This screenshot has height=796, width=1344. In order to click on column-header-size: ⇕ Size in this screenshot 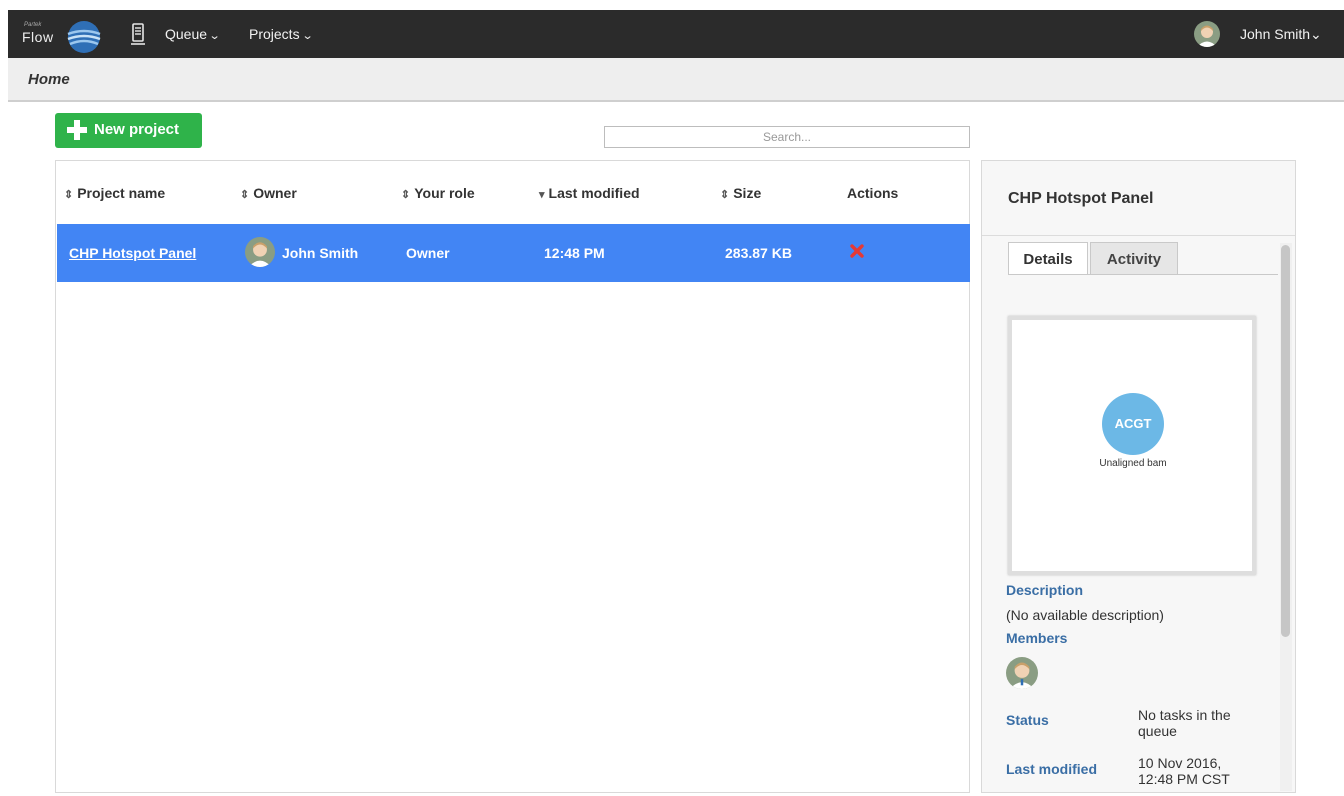, I will do `click(740, 193)`.